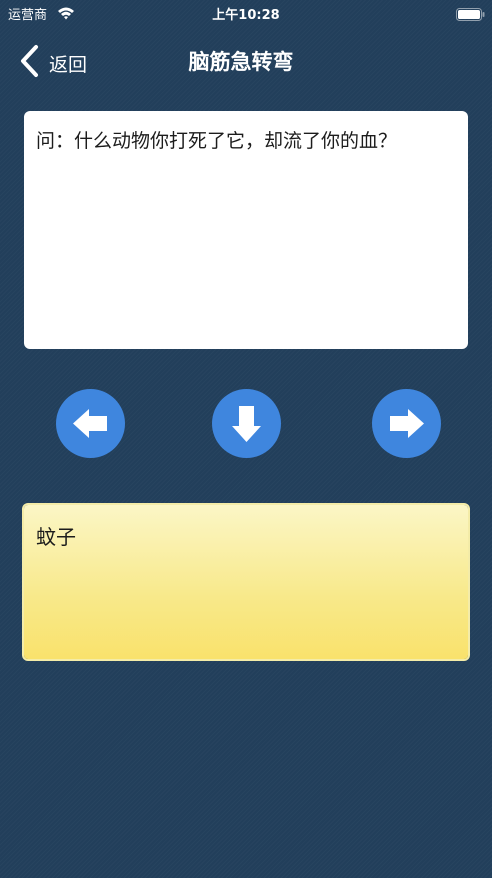 The image size is (492, 878). I want to click on answer-text: 蚊子, so click(56, 537).